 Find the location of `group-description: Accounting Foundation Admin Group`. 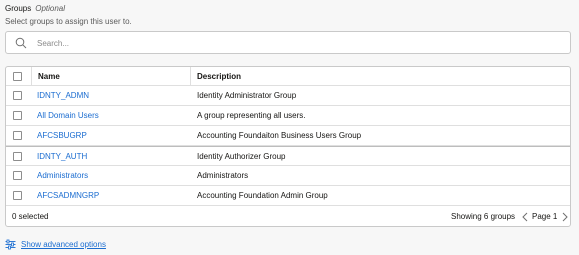

group-description: Accounting Foundation Admin Group is located at coordinates (262, 195).